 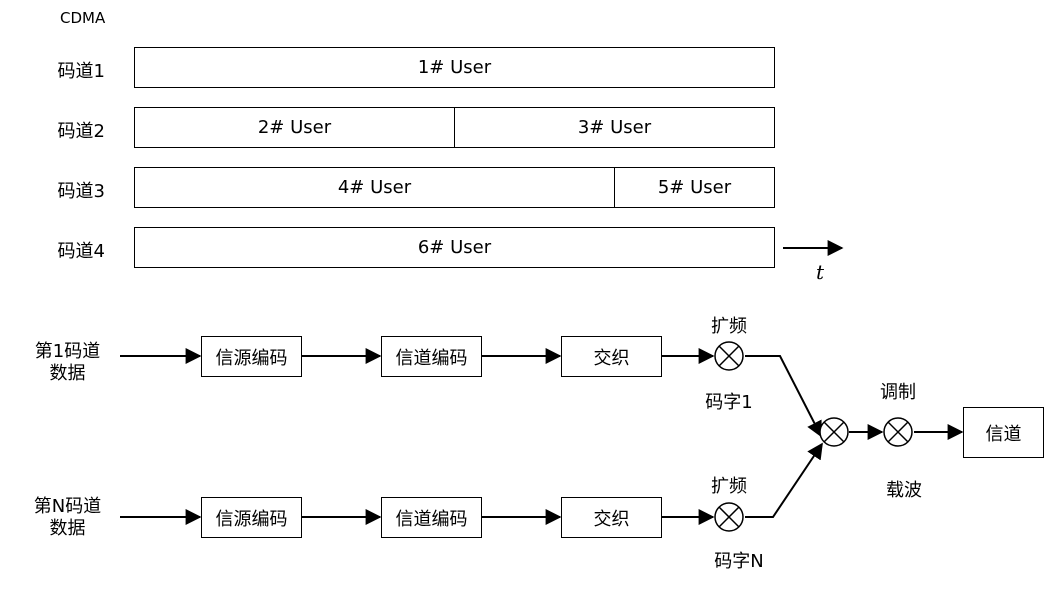 I want to click on row1-interleave-block: 交织, so click(x=611, y=356).